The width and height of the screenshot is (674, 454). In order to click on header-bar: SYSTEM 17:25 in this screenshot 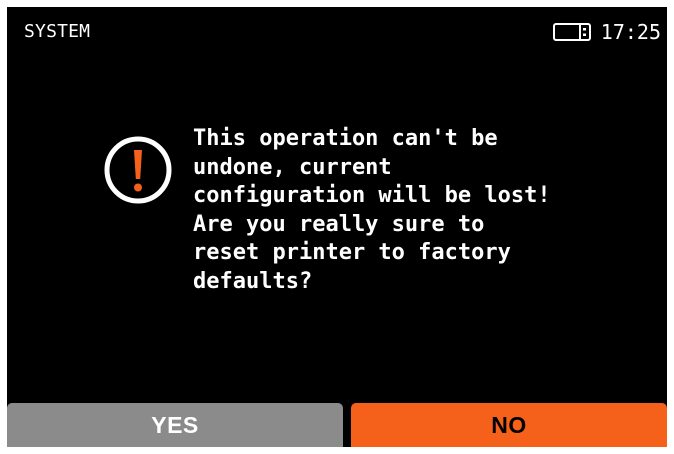, I will do `click(337, 34)`.